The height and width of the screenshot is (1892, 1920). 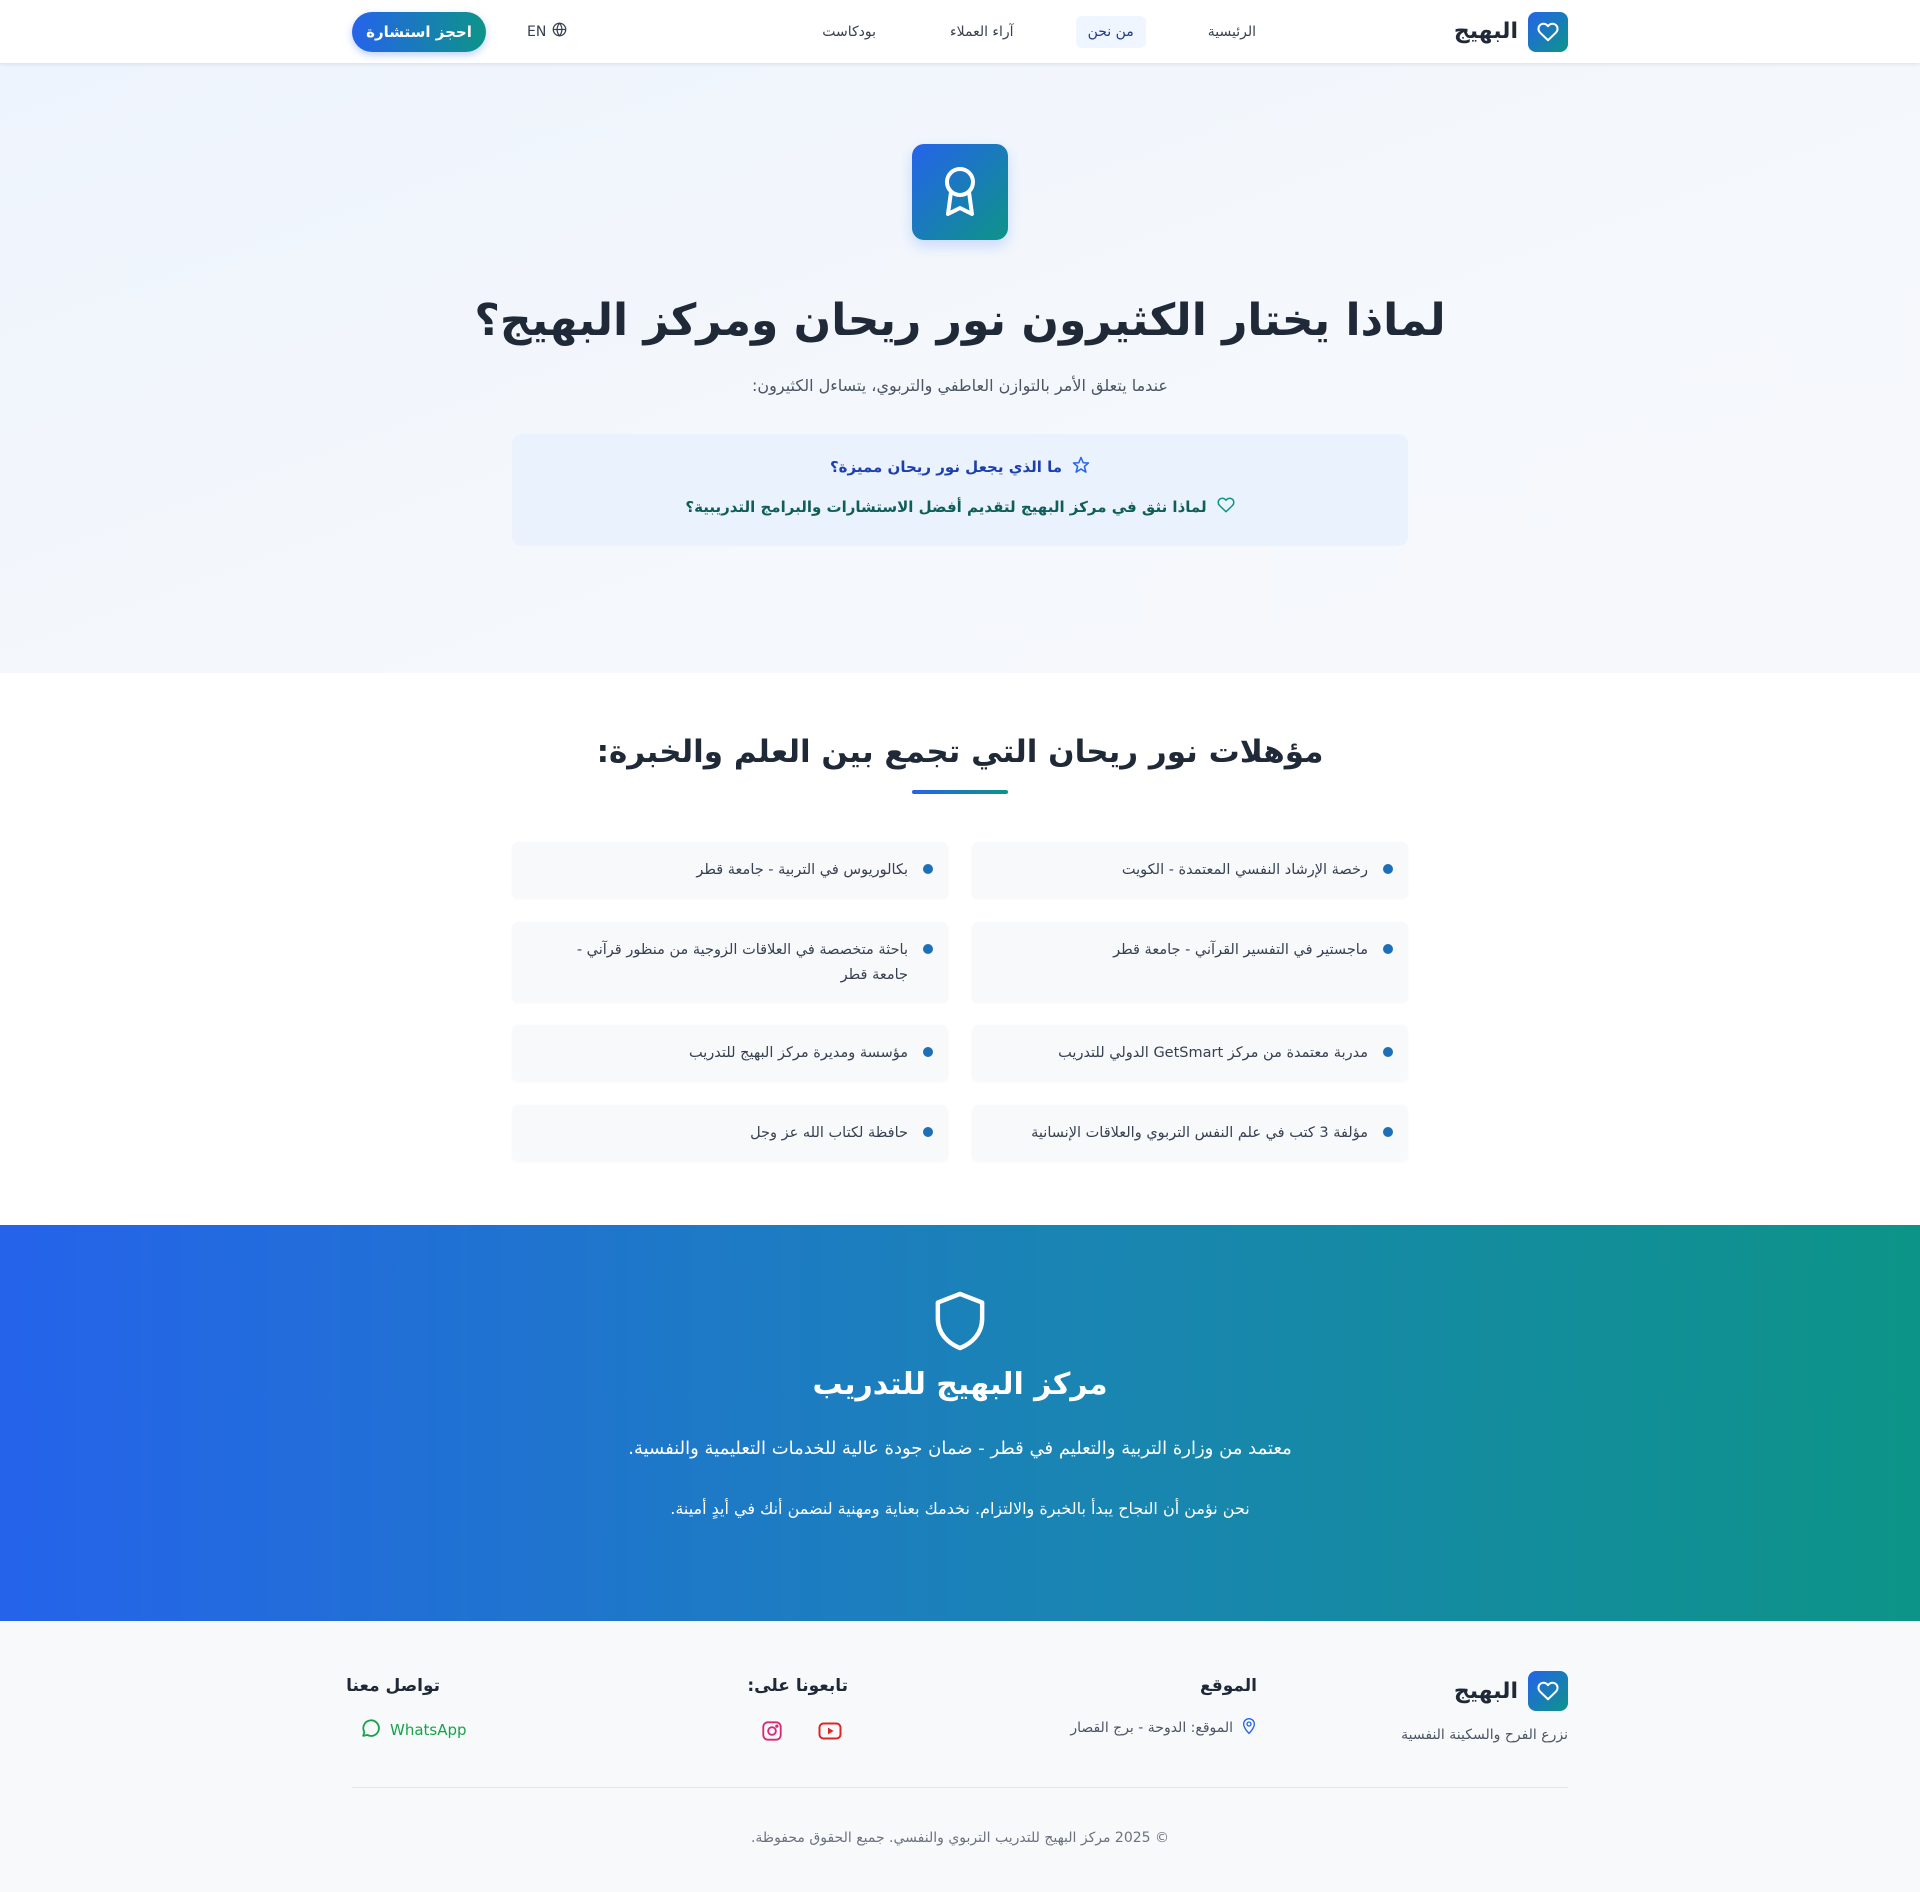 I want to click on nav-home: الرئيسية, so click(x=1232, y=32).